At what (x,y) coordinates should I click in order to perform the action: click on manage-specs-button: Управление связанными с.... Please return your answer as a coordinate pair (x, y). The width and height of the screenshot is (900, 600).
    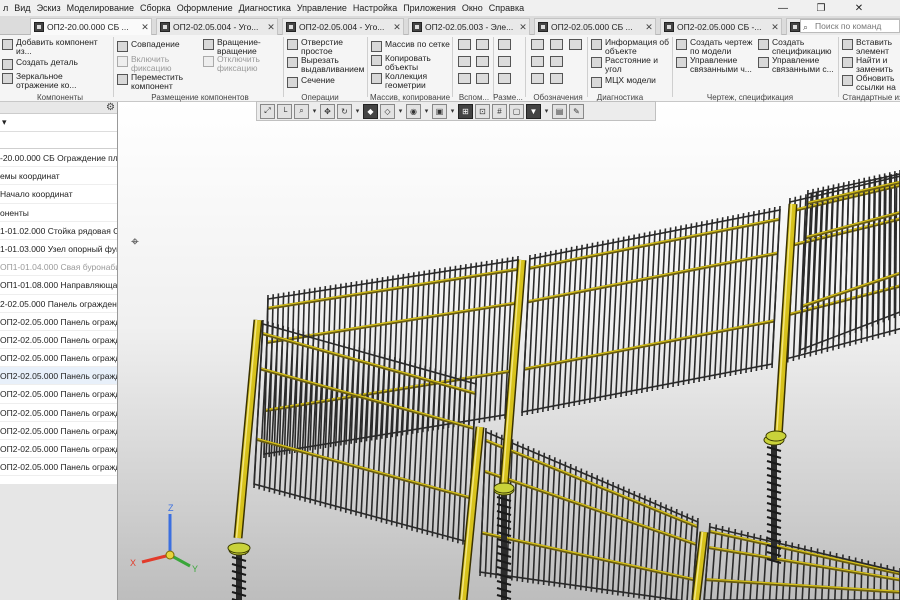
    Looking at the image, I should click on (798, 64).